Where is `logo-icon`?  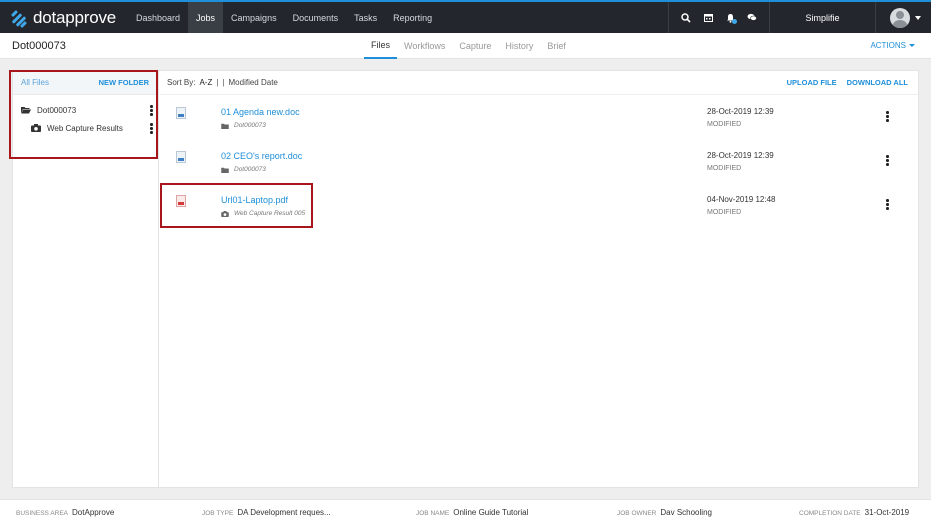
logo-icon is located at coordinates (19, 19).